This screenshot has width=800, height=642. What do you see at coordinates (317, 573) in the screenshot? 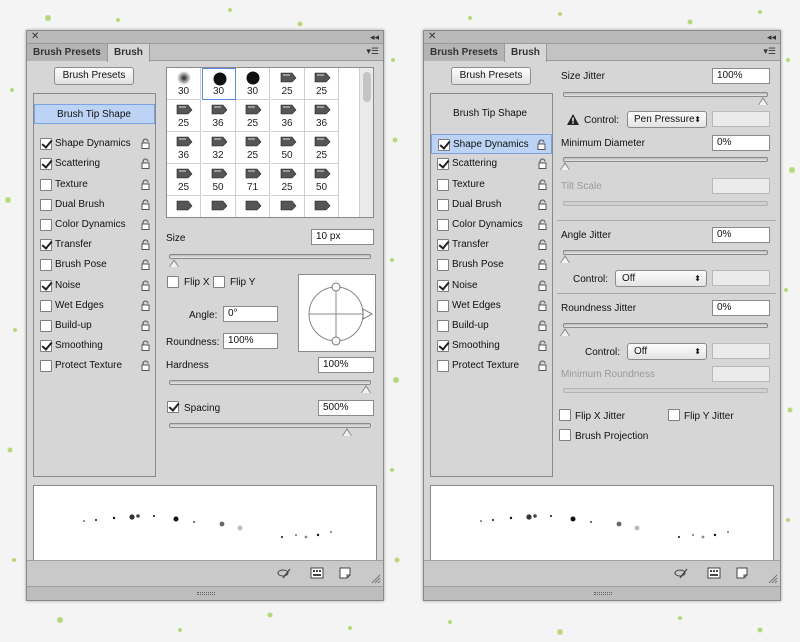
I see `brush-grid-icon` at bounding box center [317, 573].